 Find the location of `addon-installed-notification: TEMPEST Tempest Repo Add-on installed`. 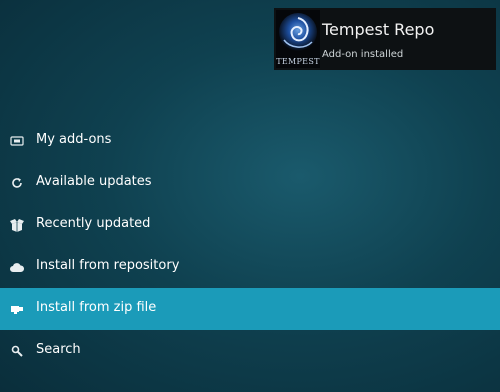

addon-installed-notification: TEMPEST Tempest Repo Add-on installed is located at coordinates (385, 39).